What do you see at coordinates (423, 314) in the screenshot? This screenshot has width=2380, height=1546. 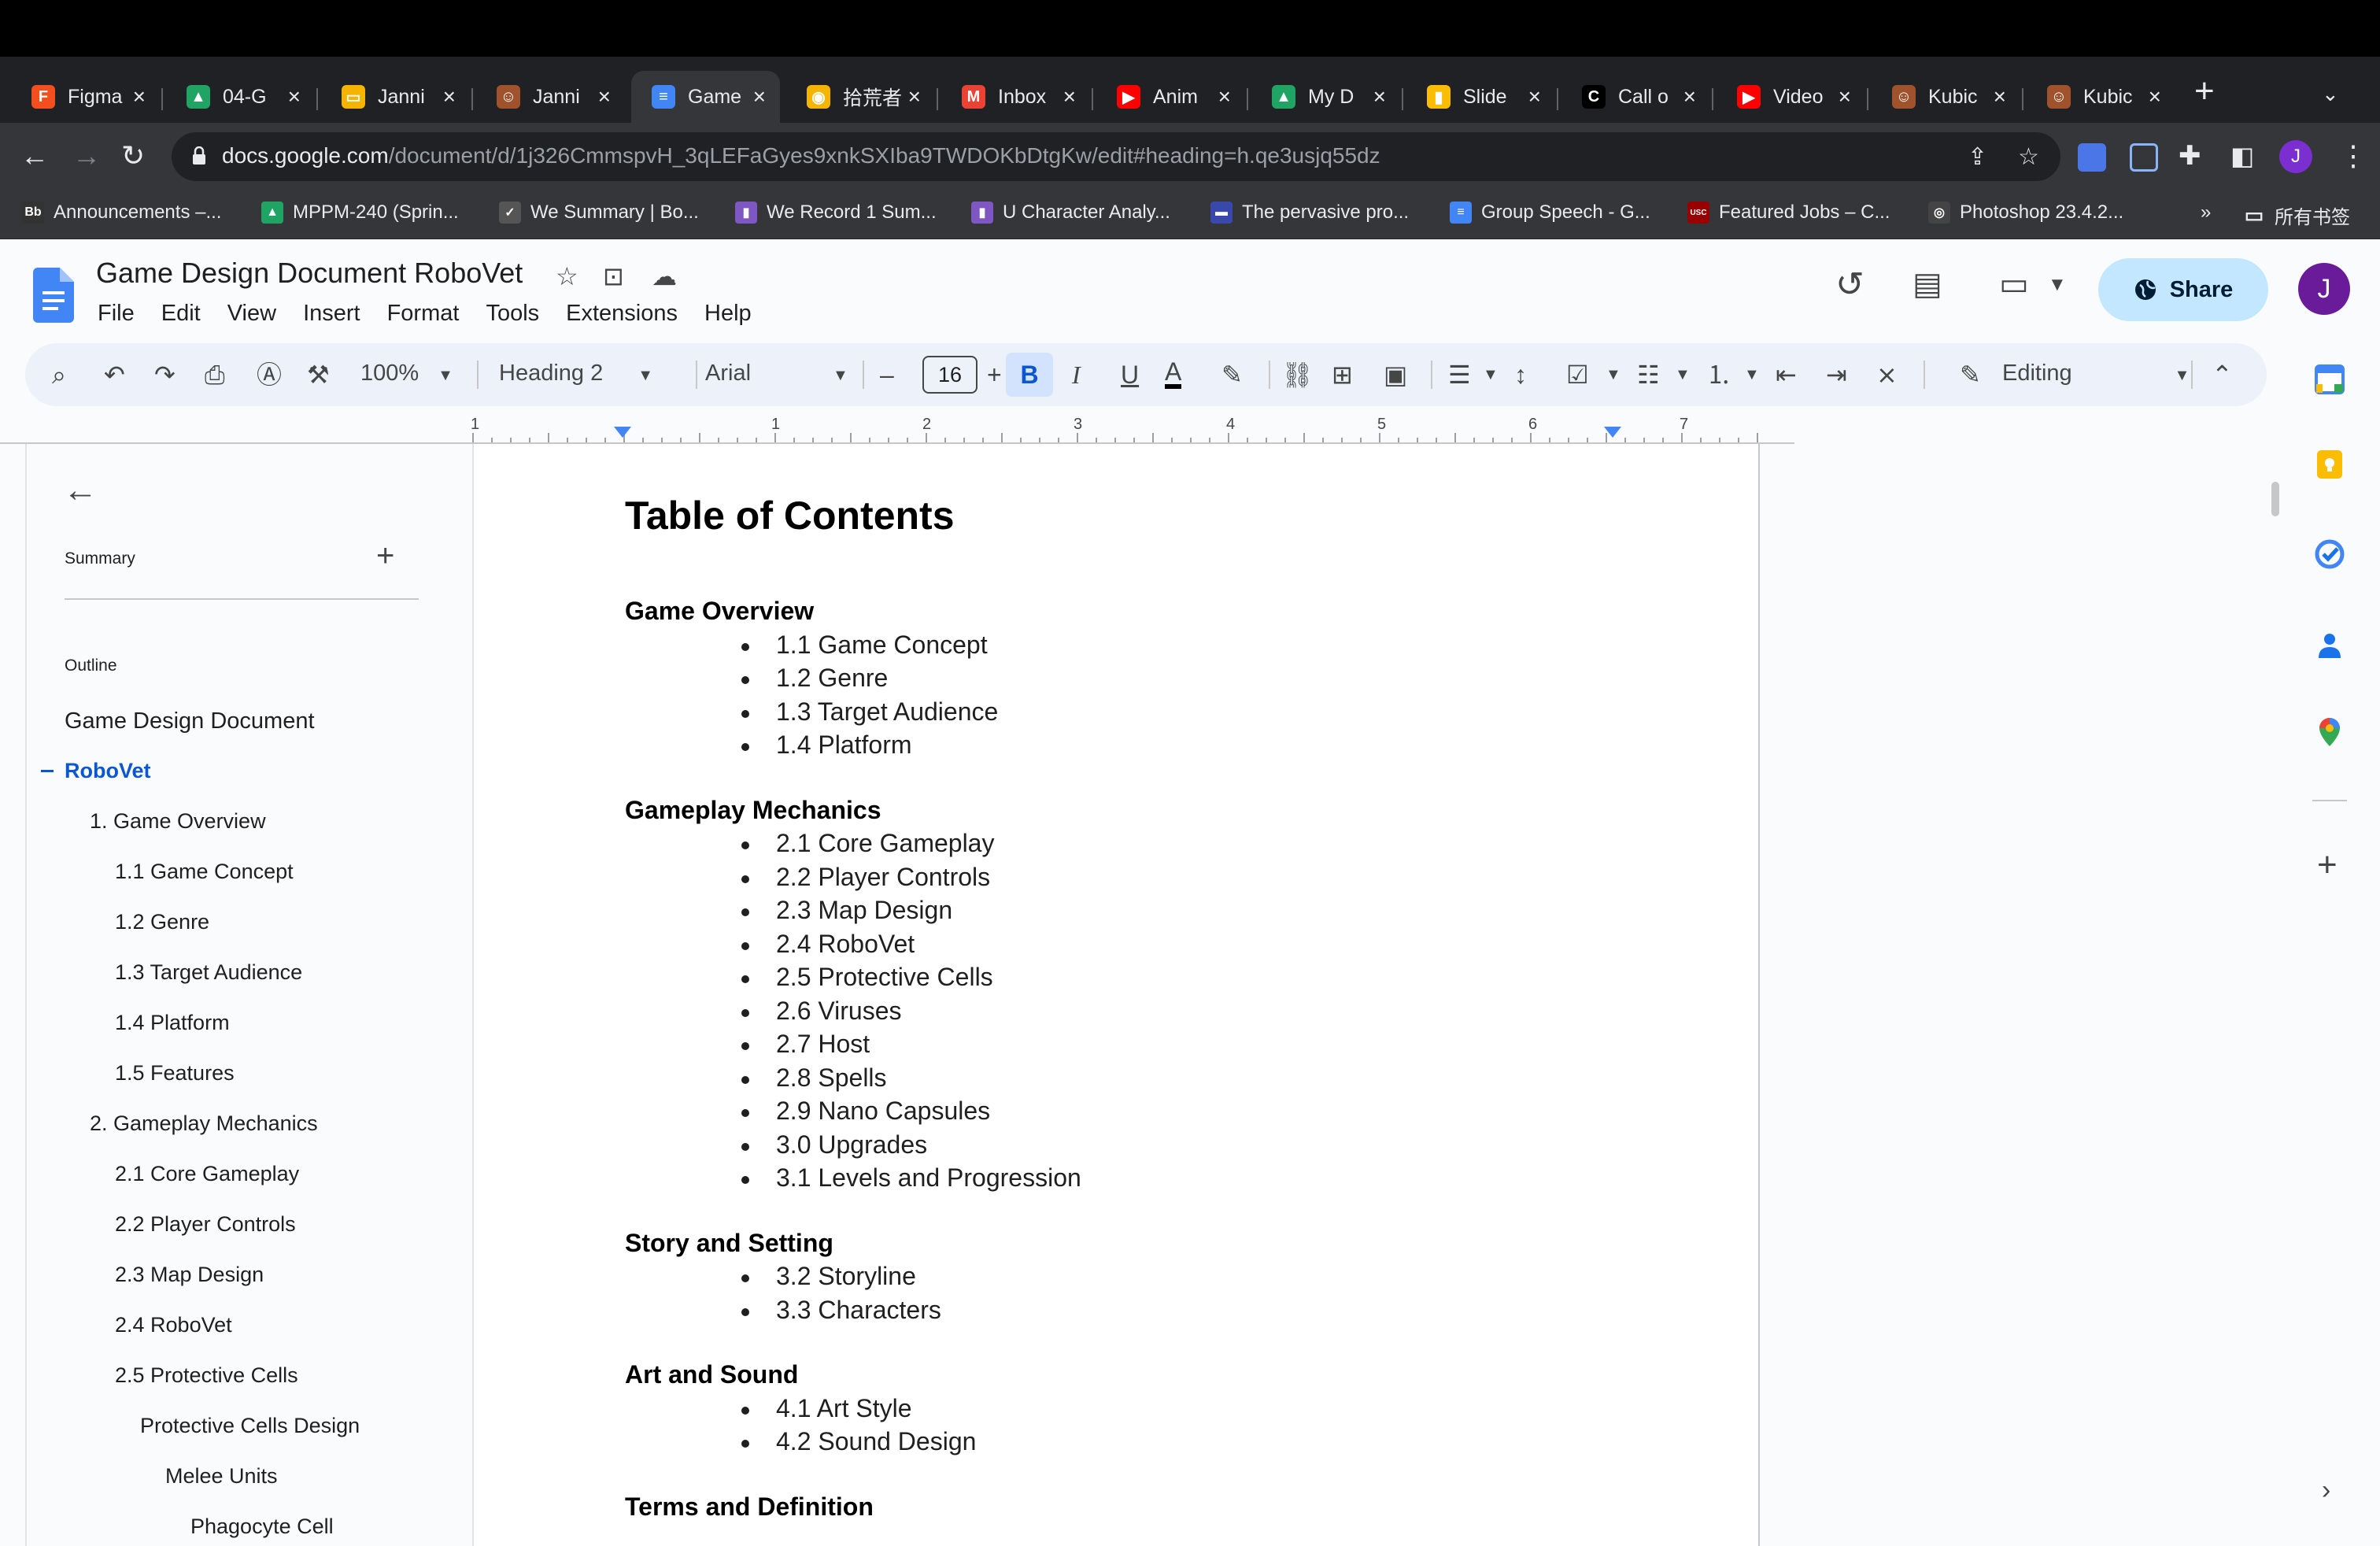 I see `menu-format: Format` at bounding box center [423, 314].